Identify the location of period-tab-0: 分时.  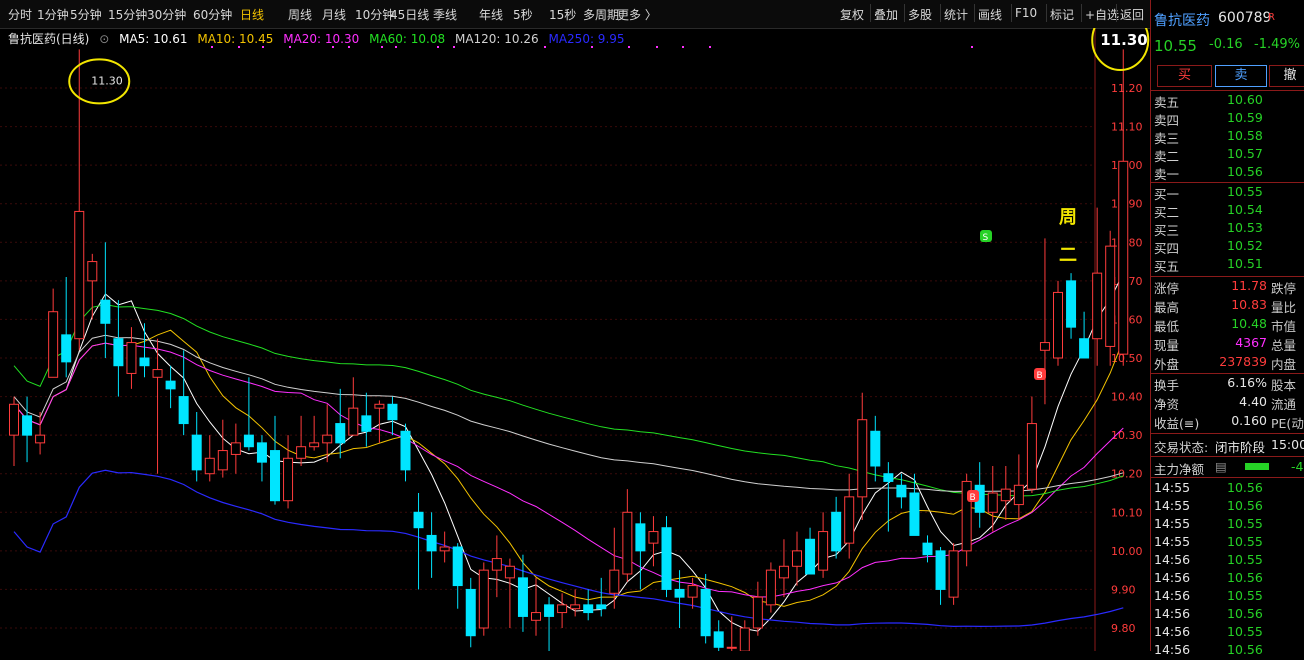
(20, 14).